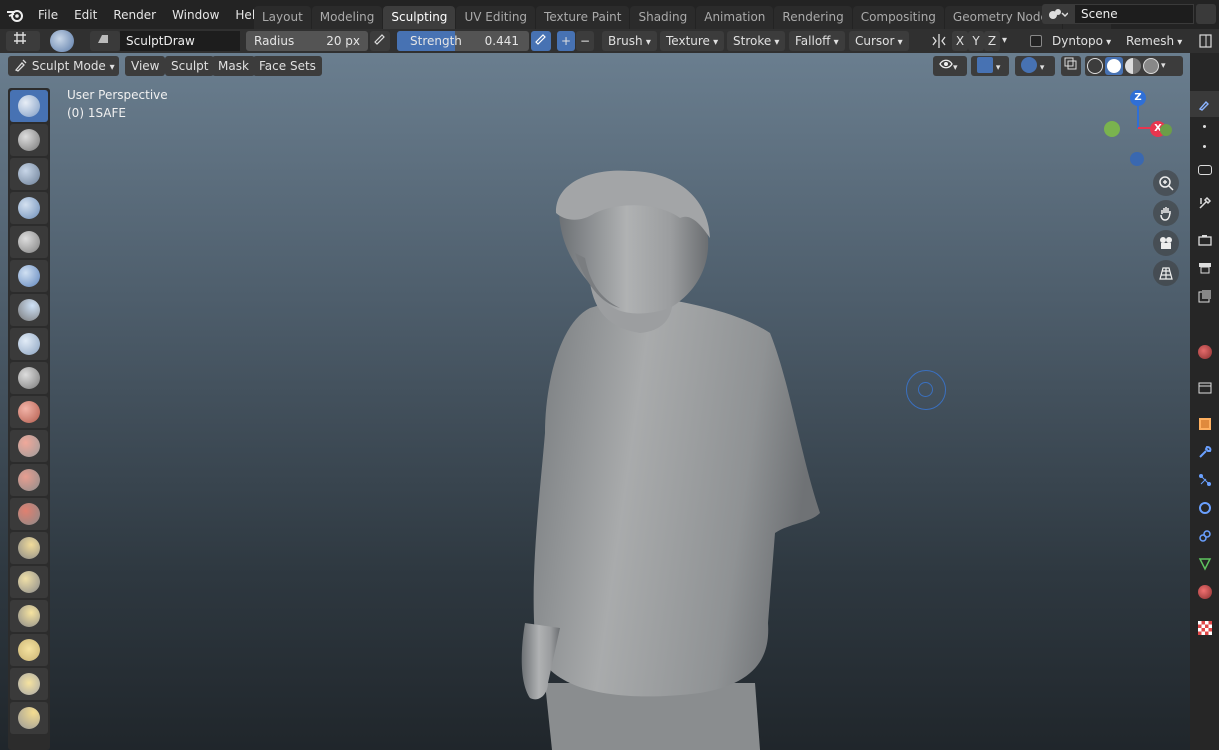 This screenshot has width=1219, height=750. Describe the element at coordinates (992, 41) in the screenshot. I see `symmetry-z-toggle: Z` at that location.